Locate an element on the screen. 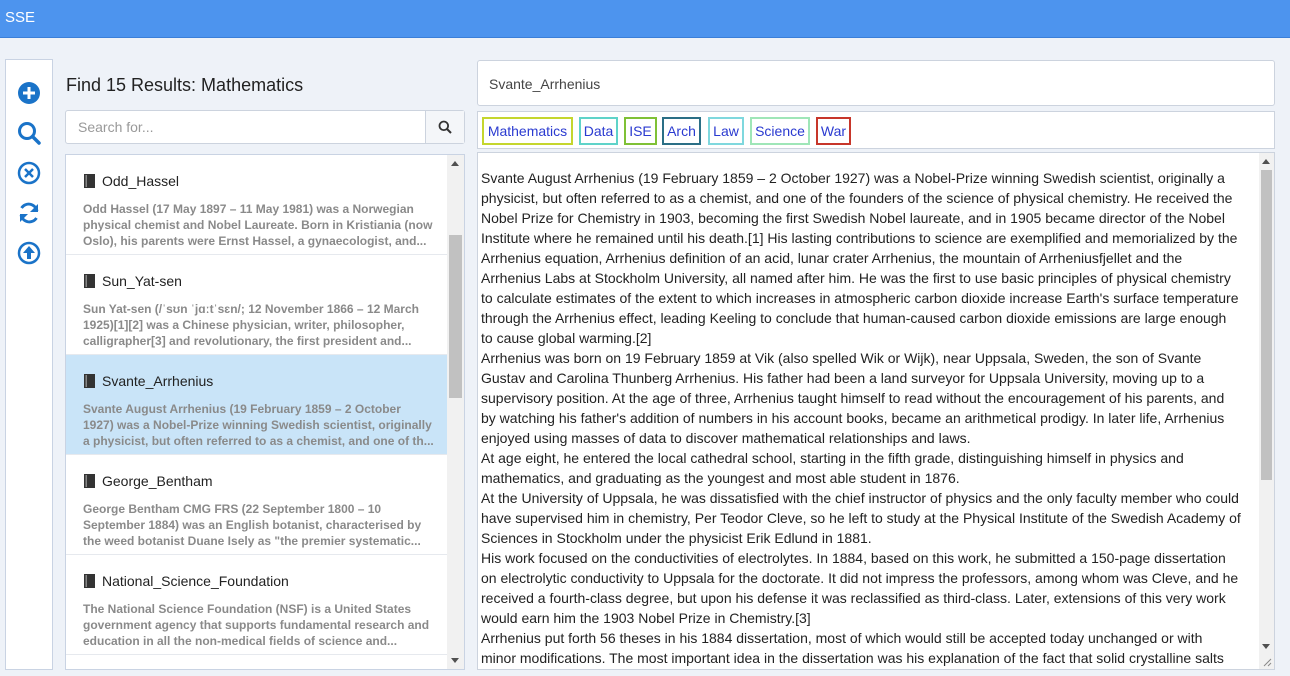 This screenshot has width=1290, height=676. tag-law: Law is located at coordinates (726, 131).